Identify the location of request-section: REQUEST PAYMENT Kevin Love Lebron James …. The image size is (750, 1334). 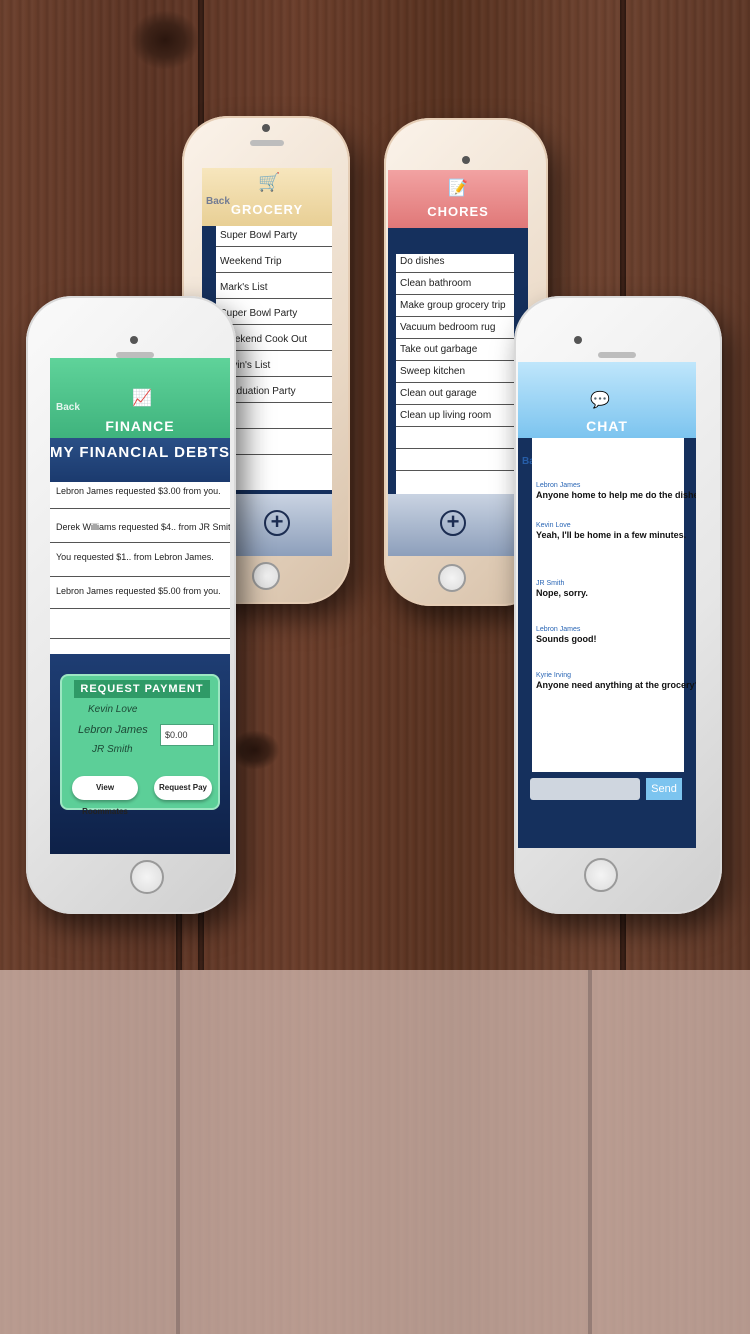
(140, 754).